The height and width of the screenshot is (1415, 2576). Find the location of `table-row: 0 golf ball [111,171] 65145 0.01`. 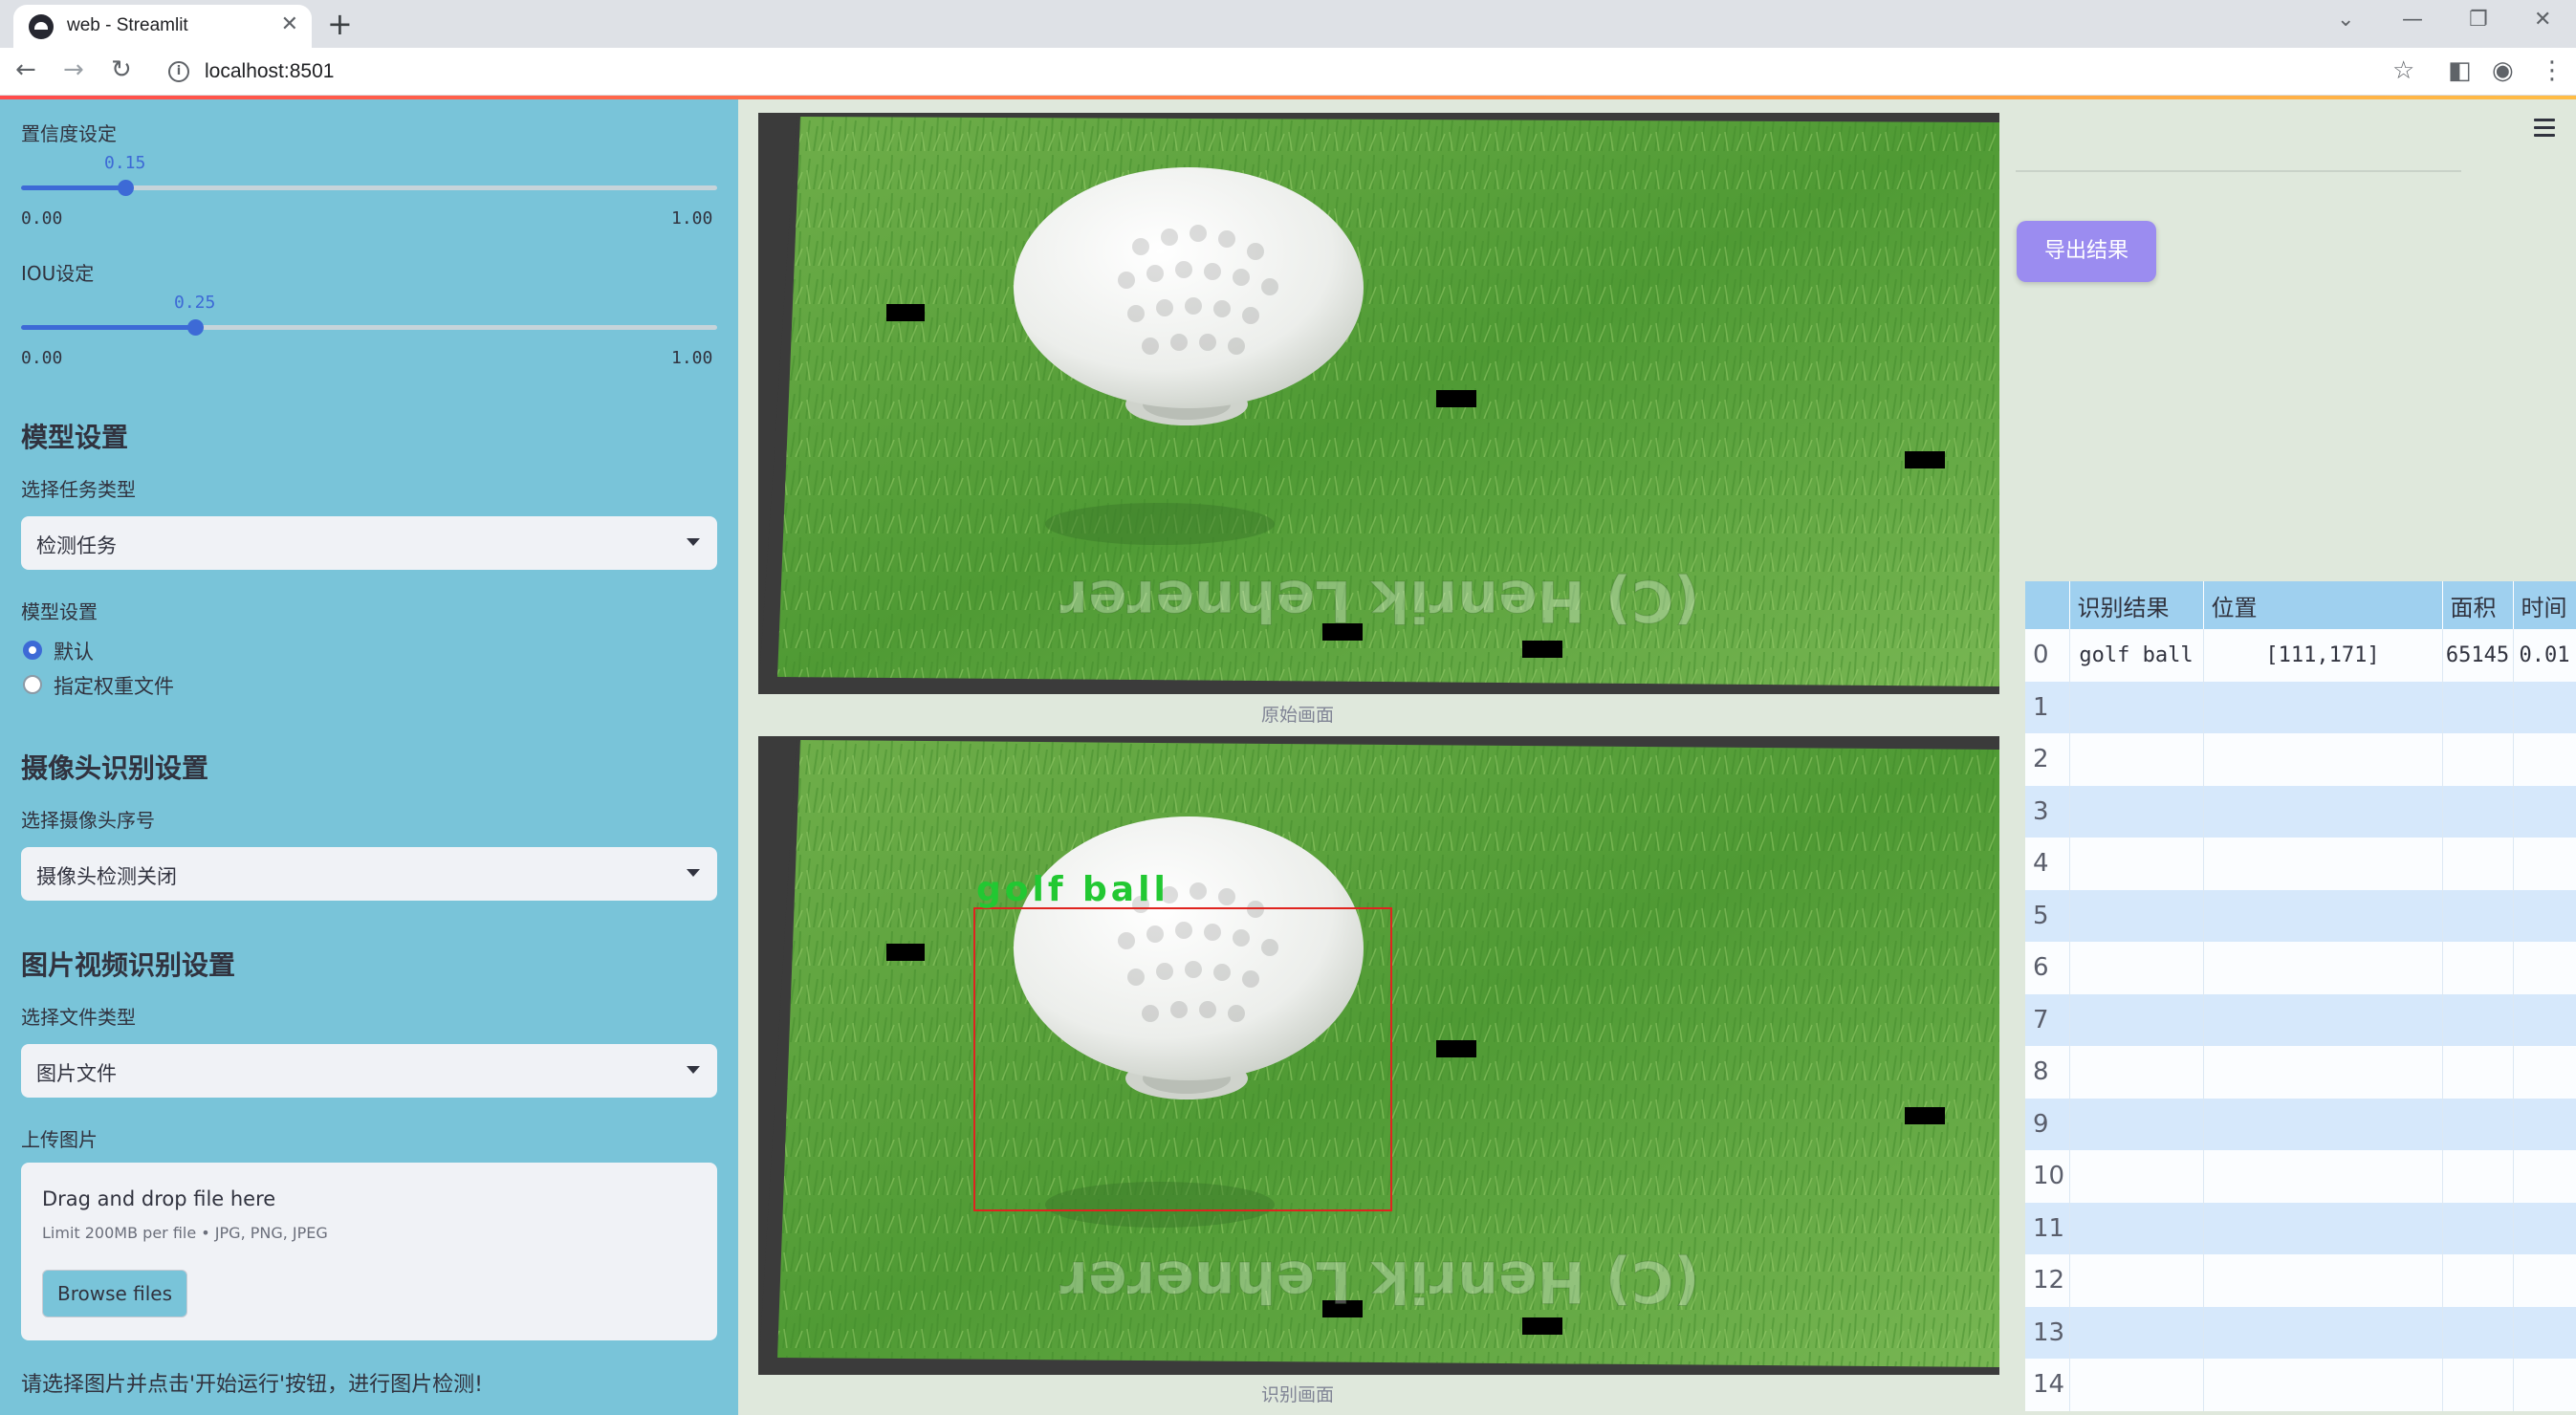

table-row: 0 golf ball [111,171] 65145 0.01 is located at coordinates (2300, 655).